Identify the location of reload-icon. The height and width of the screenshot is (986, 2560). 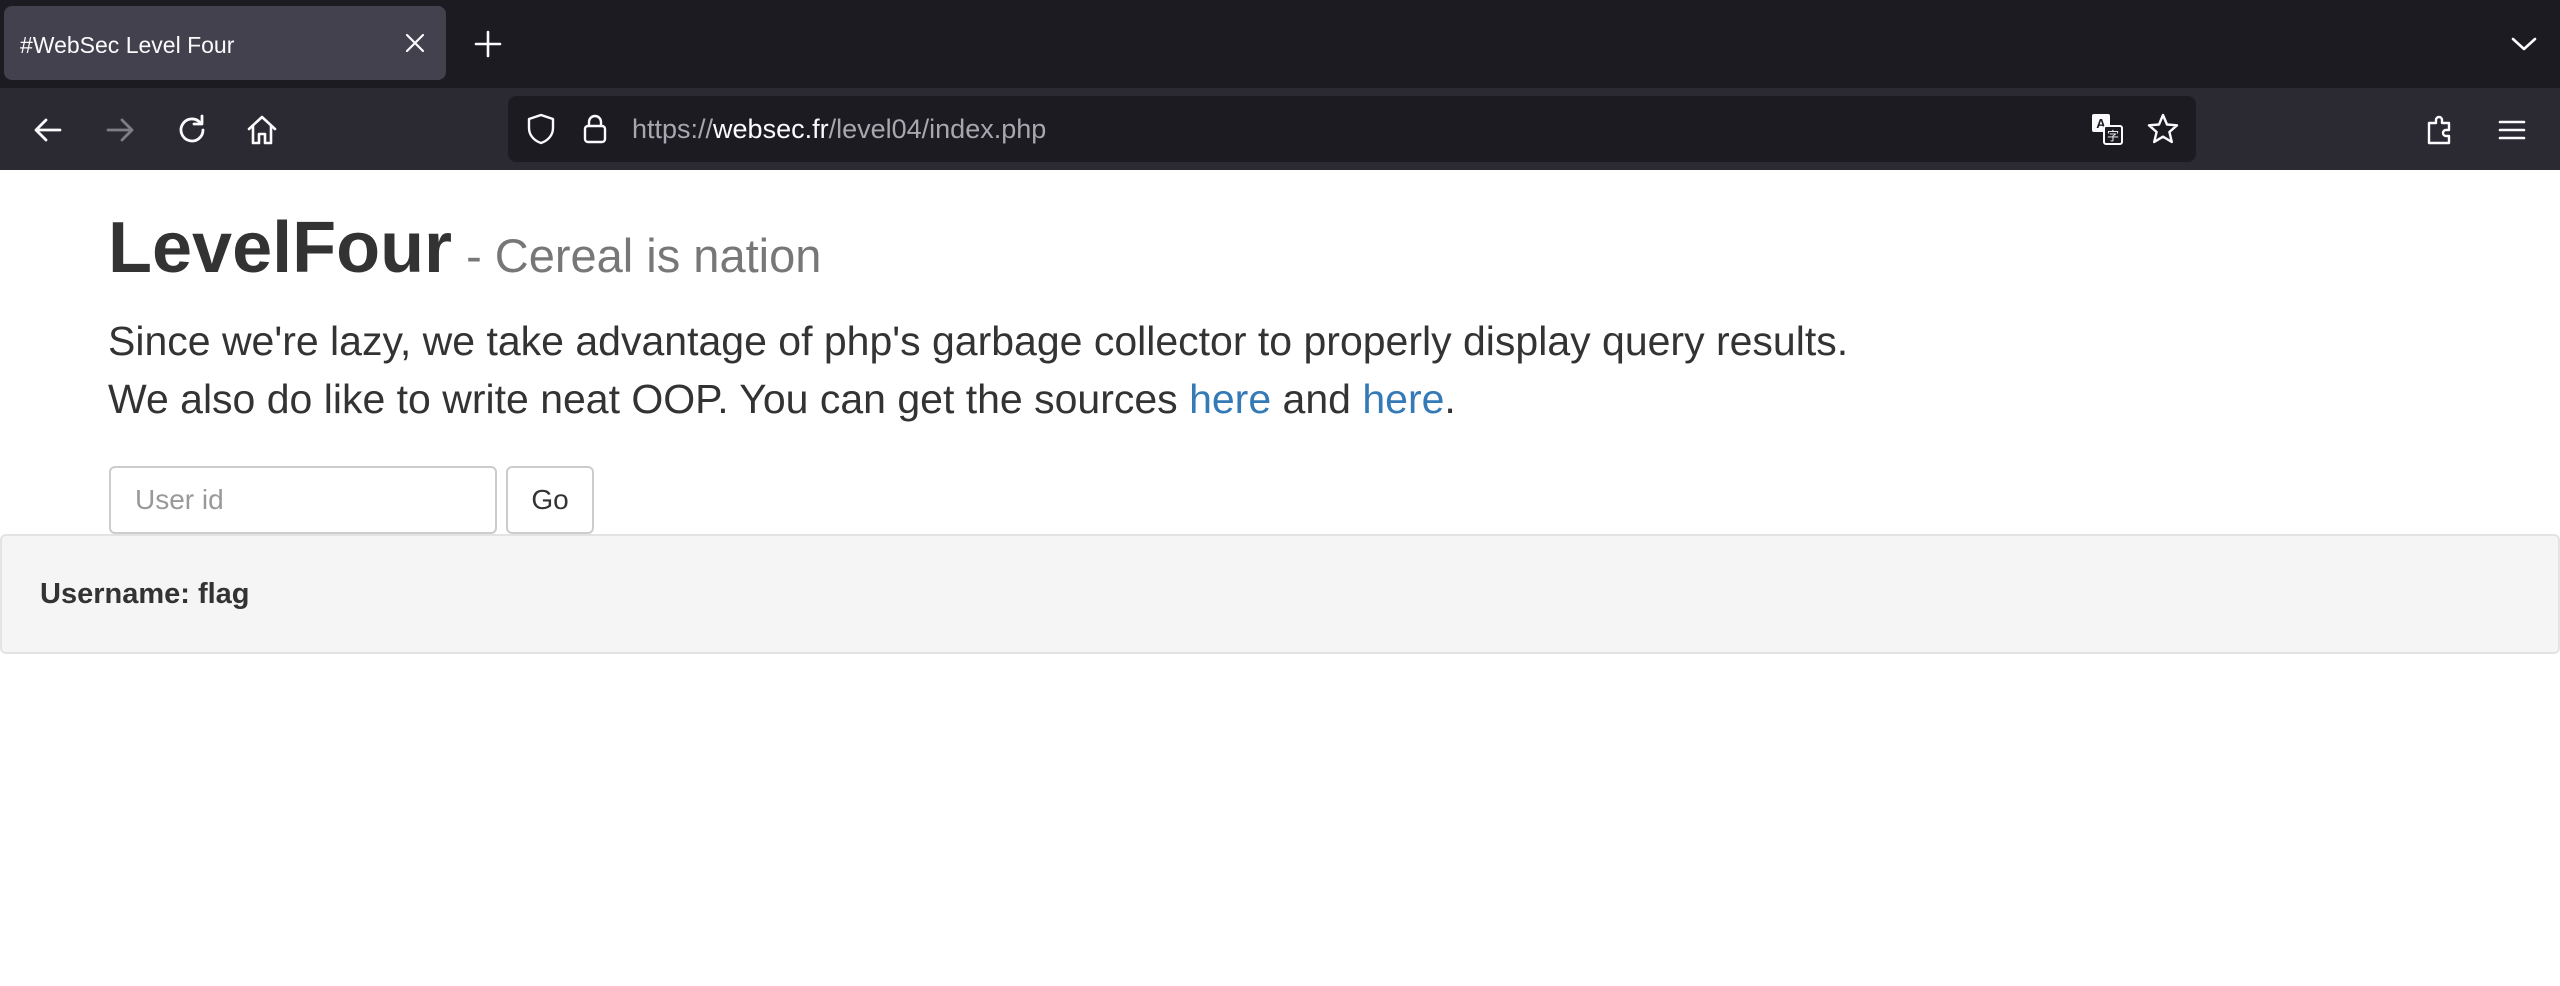
(192, 130).